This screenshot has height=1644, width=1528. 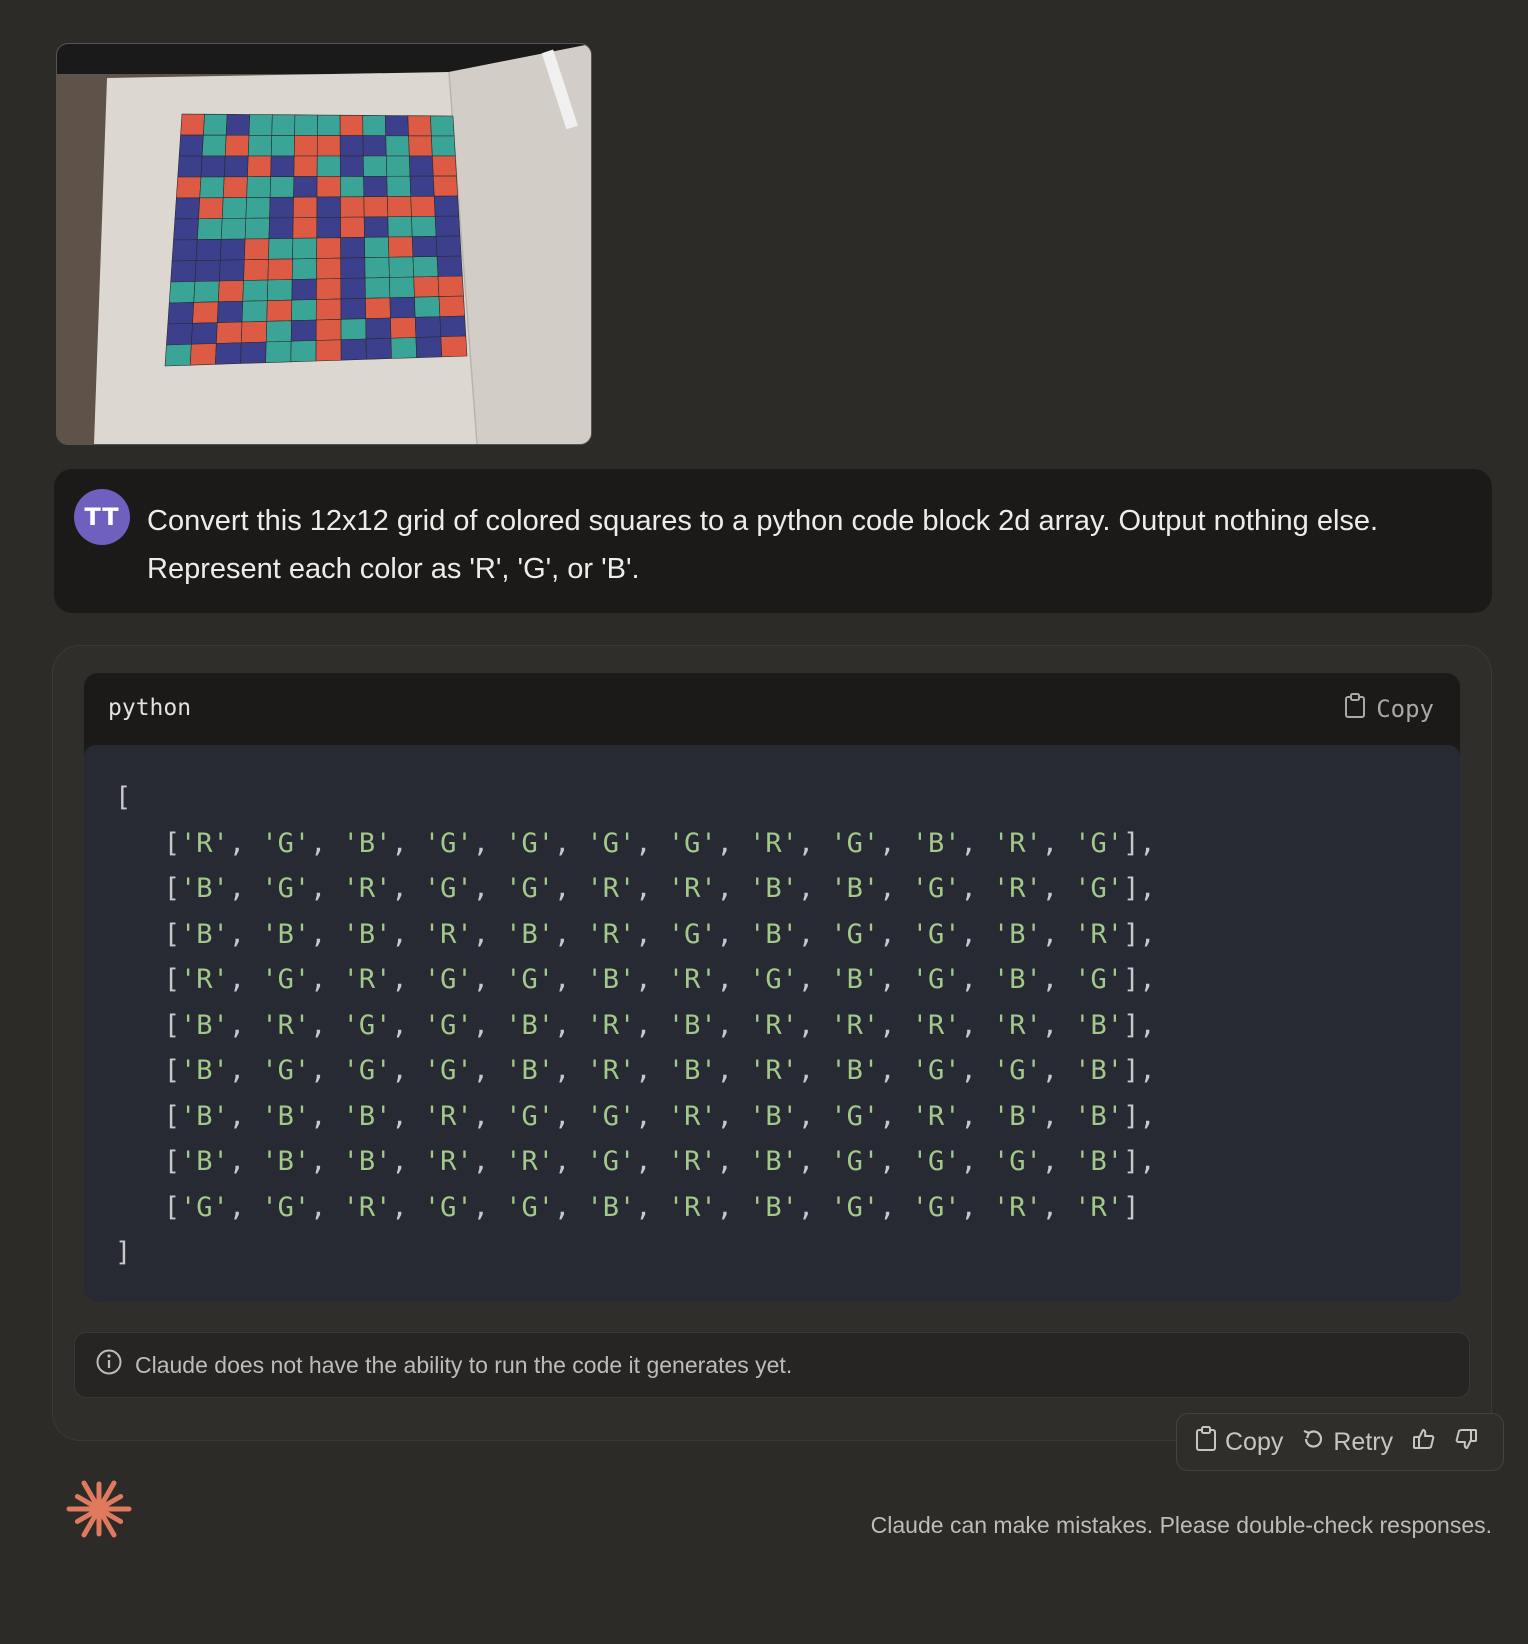 I want to click on user-avatar: TT, so click(x=102, y=517).